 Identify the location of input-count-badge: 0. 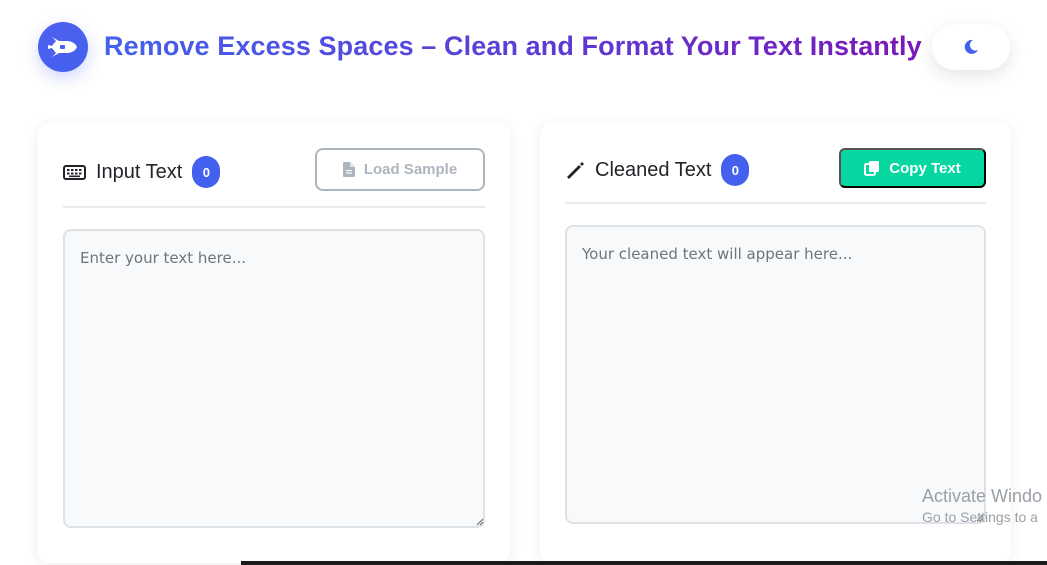
(206, 172).